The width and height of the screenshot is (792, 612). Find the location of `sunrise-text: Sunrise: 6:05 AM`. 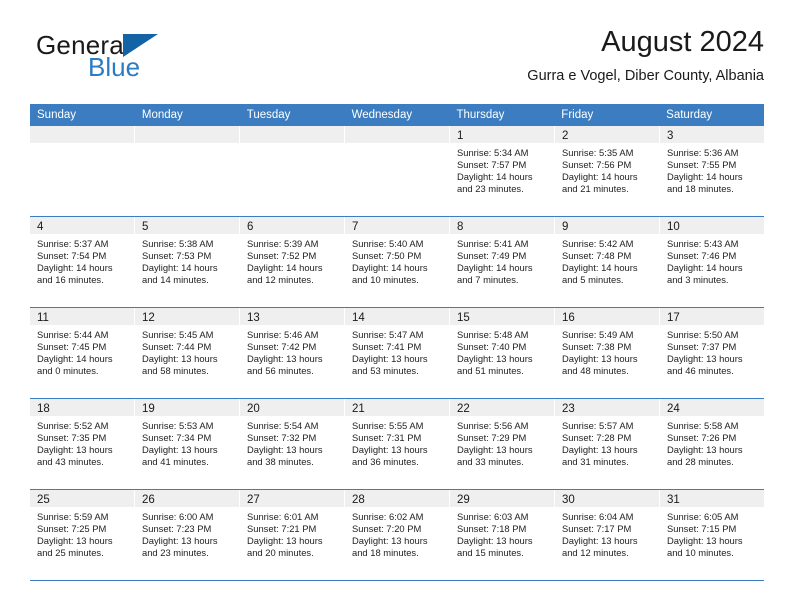

sunrise-text: Sunrise: 6:05 AM is located at coordinates (703, 516).